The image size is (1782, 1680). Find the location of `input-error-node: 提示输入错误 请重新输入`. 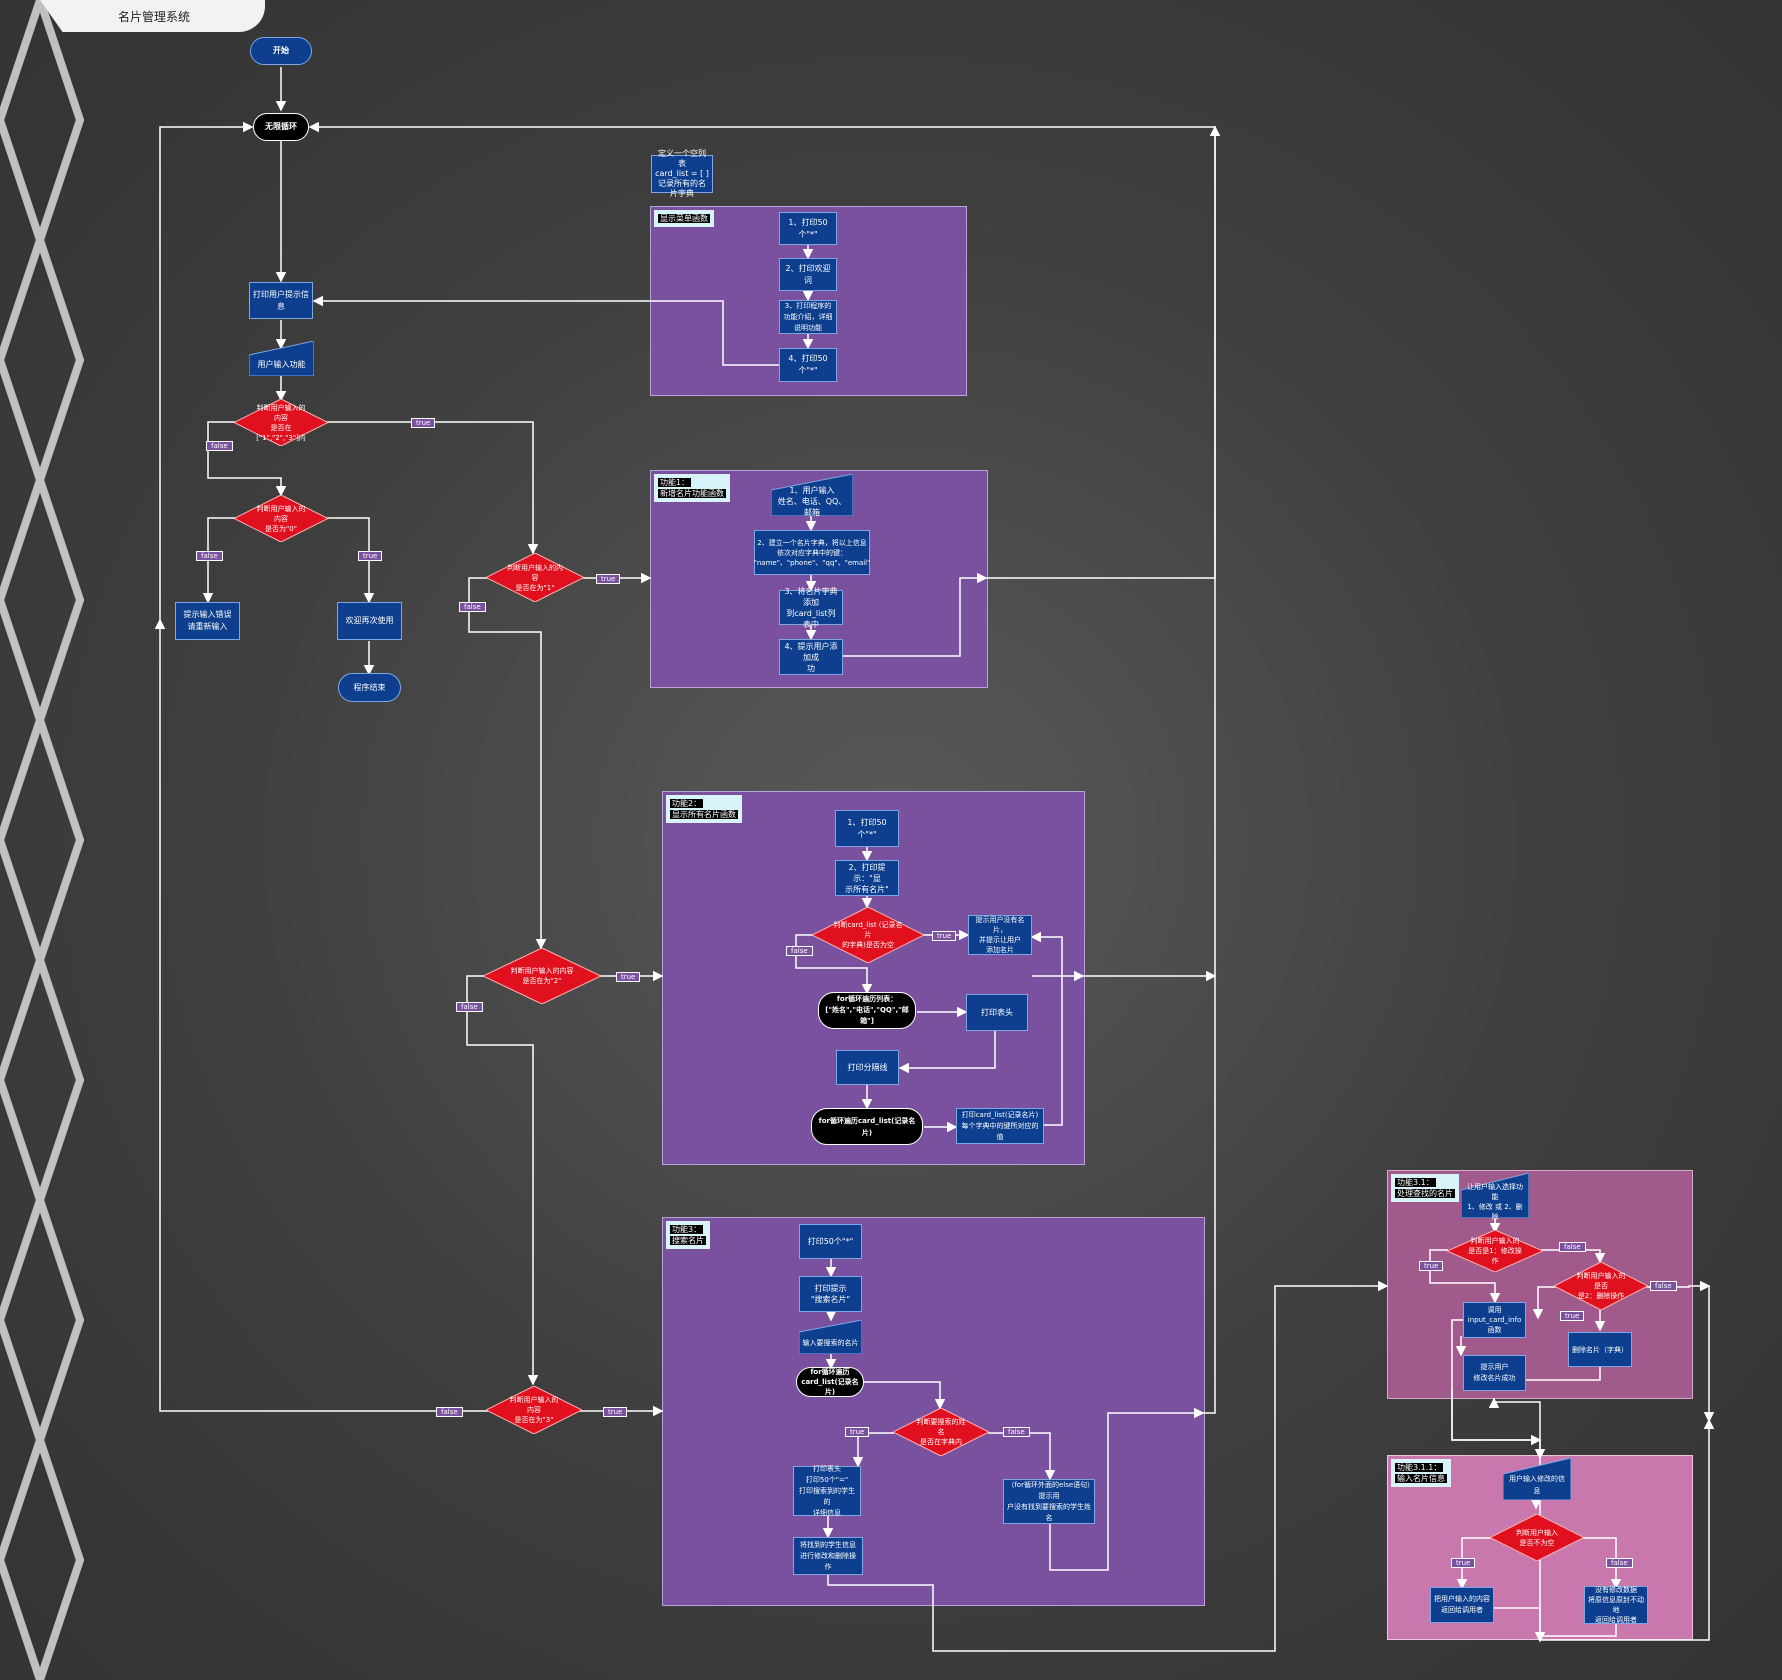

input-error-node: 提示输入错误 请重新输入 is located at coordinates (207, 621).